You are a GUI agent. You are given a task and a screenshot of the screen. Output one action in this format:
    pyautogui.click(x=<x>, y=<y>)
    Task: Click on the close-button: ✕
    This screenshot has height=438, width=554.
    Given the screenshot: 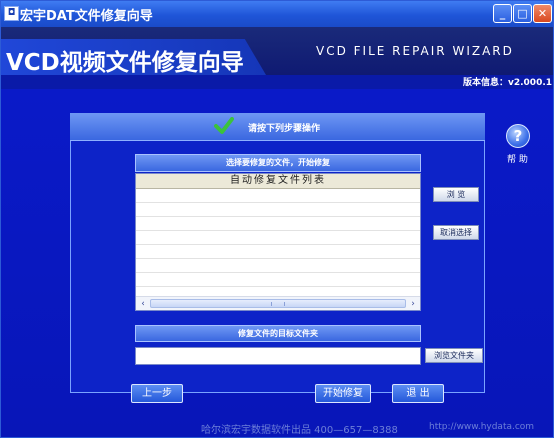 What is the action you would take?
    pyautogui.click(x=542, y=13)
    